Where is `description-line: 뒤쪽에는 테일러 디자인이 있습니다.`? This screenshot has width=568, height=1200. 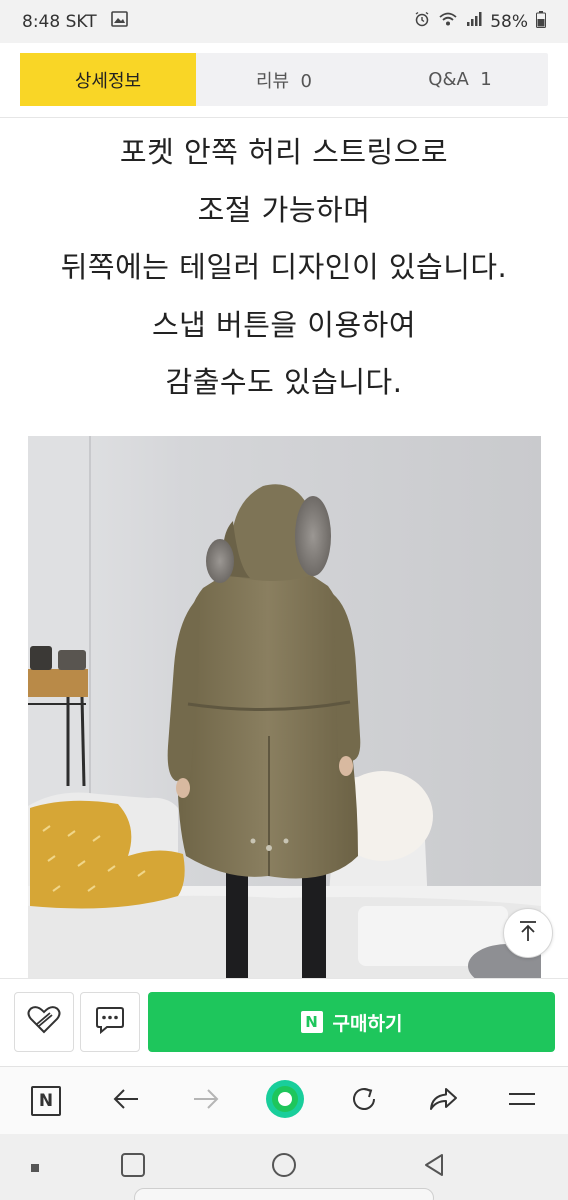
description-line: 뒤쪽에는 테일러 디자인이 있습니다. is located at coordinates (284, 267).